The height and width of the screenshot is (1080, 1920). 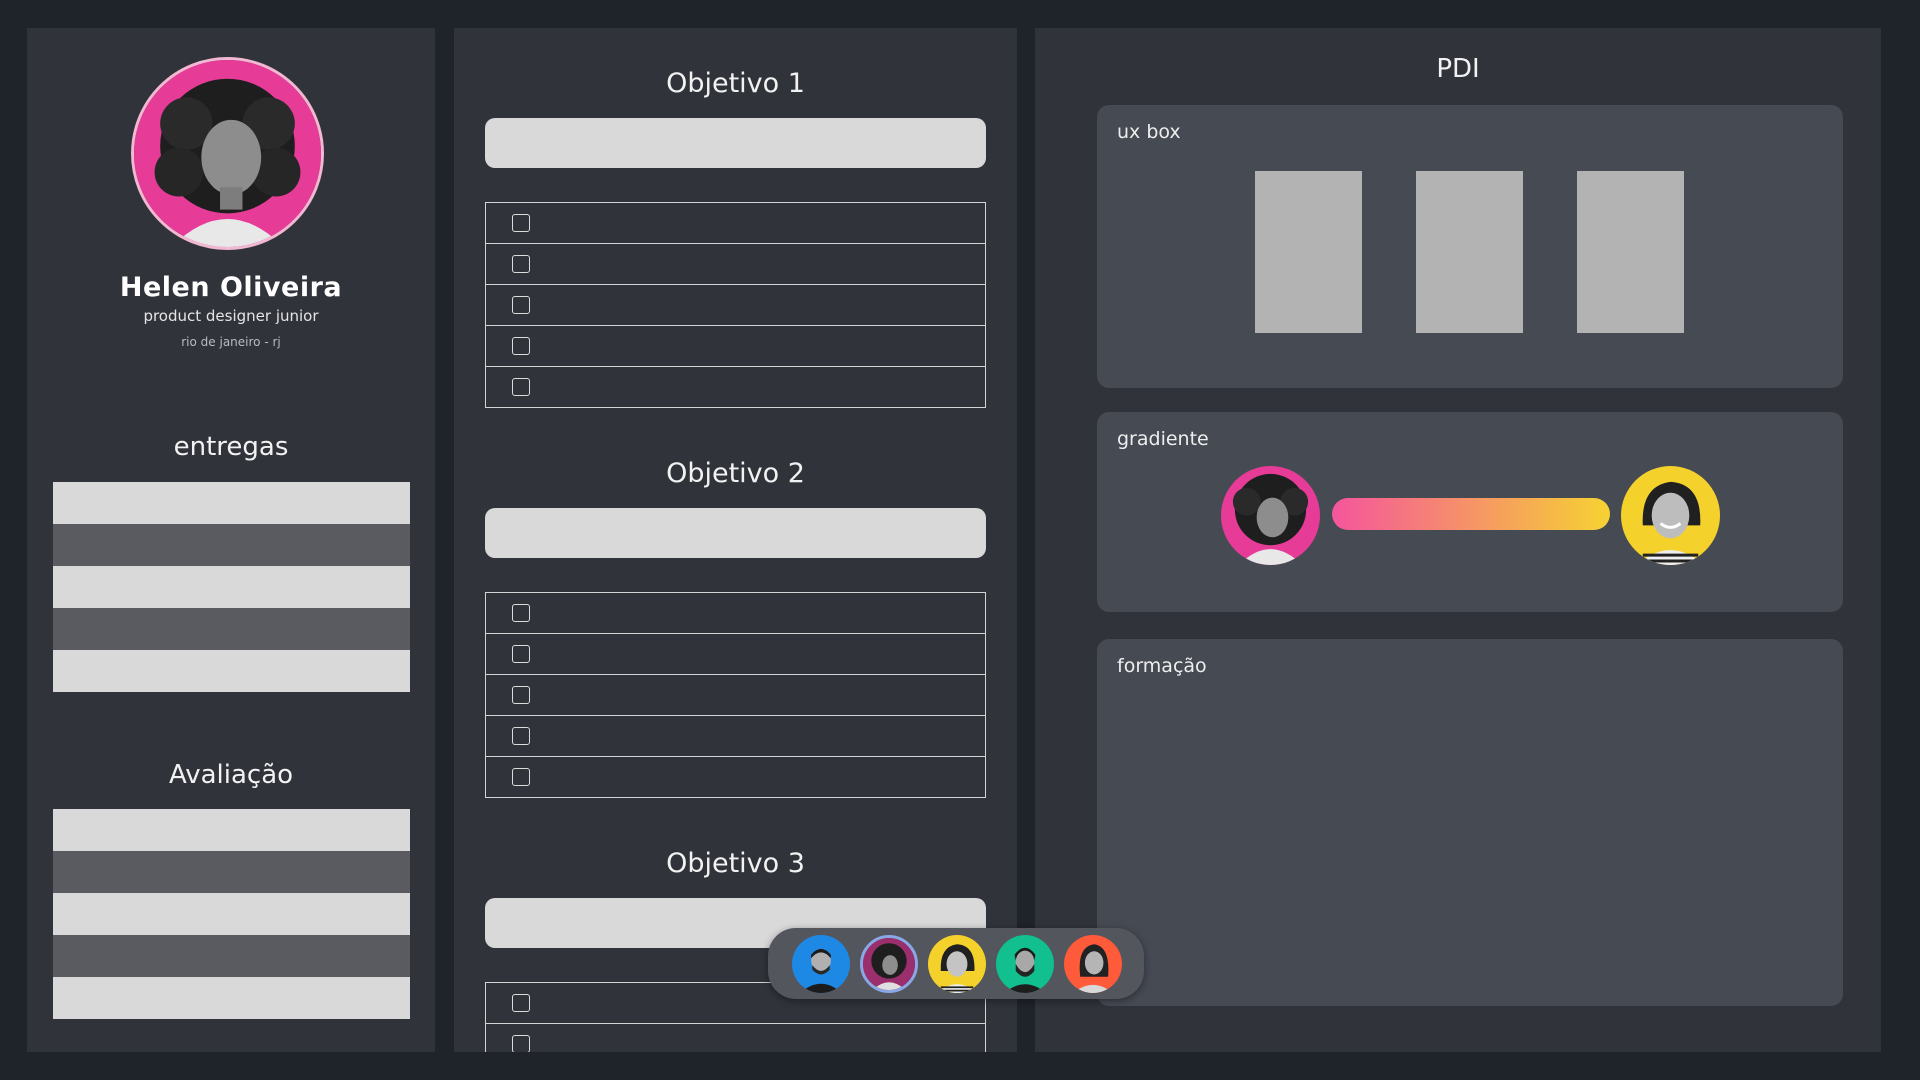 What do you see at coordinates (1458, 69) in the screenshot?
I see `pdi-title: PDI` at bounding box center [1458, 69].